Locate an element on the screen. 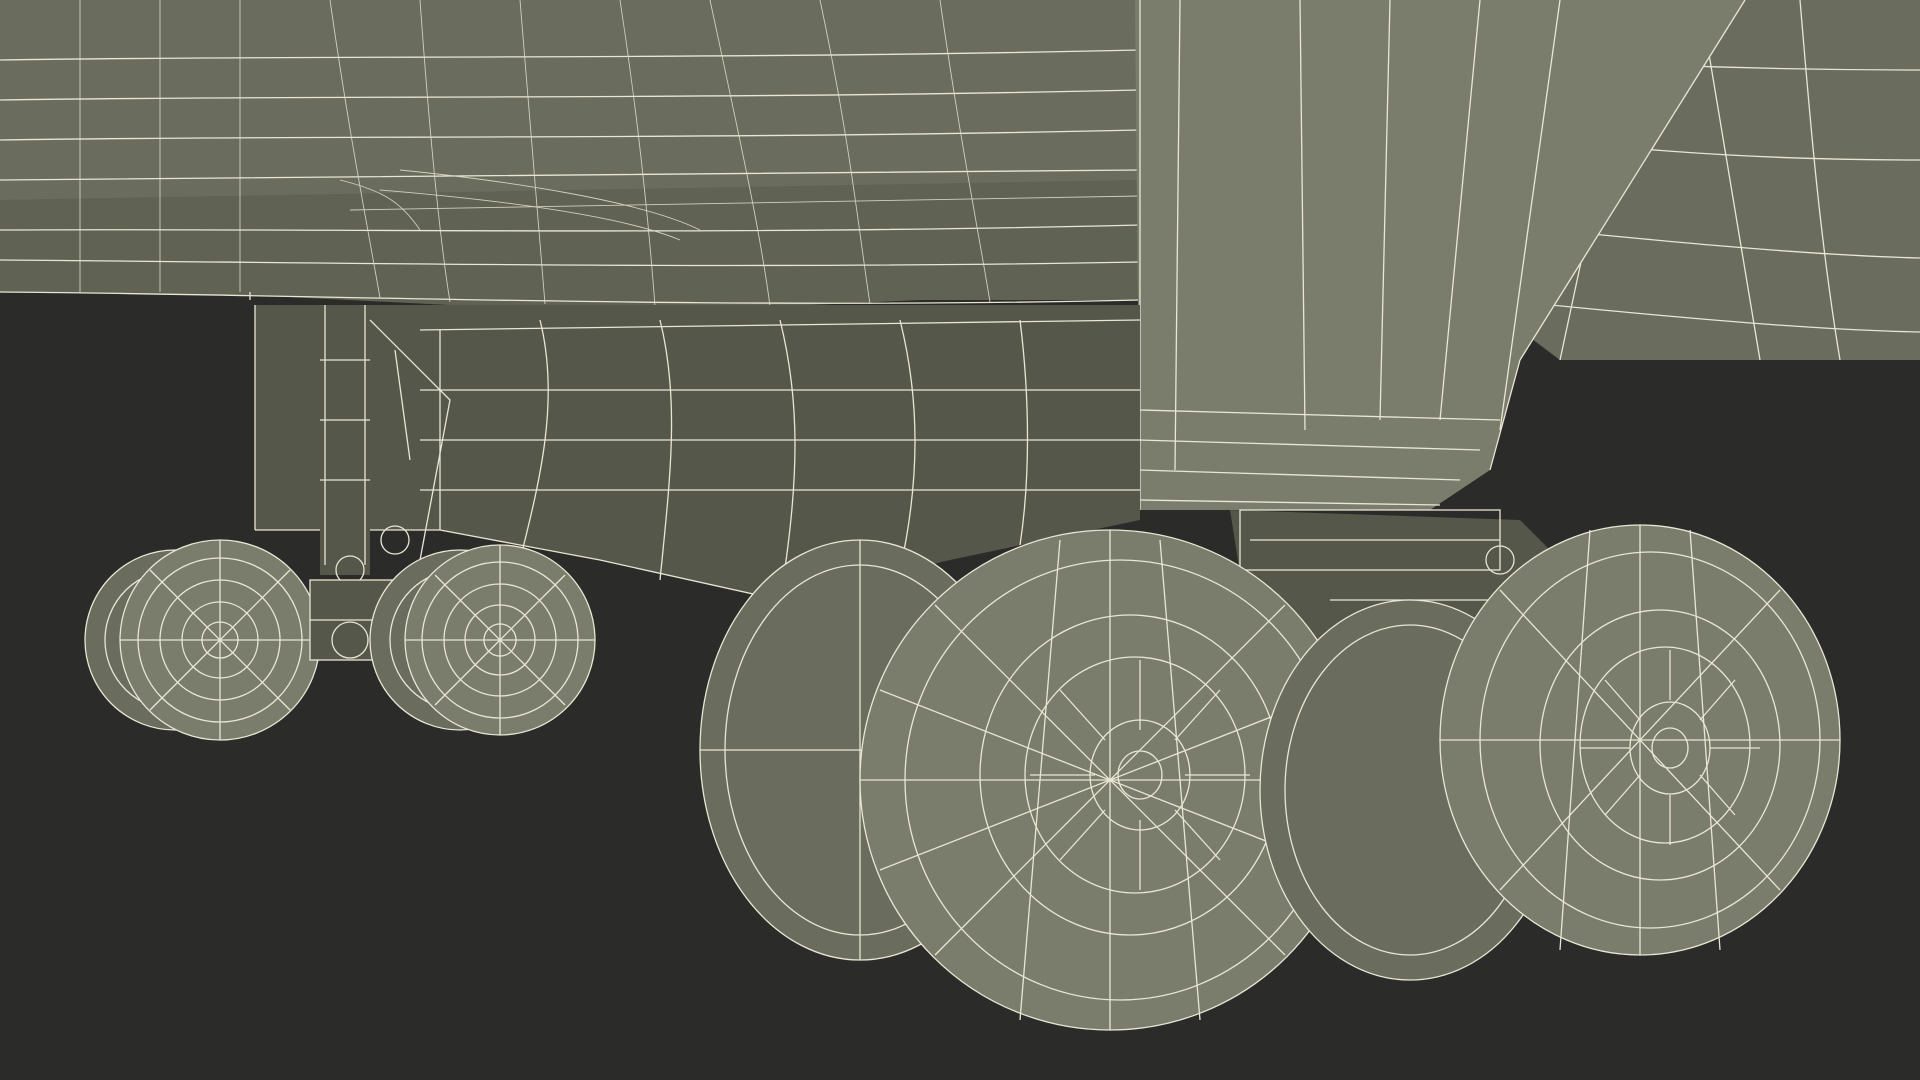 The image size is (1920, 1080). nose-wheel-front-right is located at coordinates (500, 640).